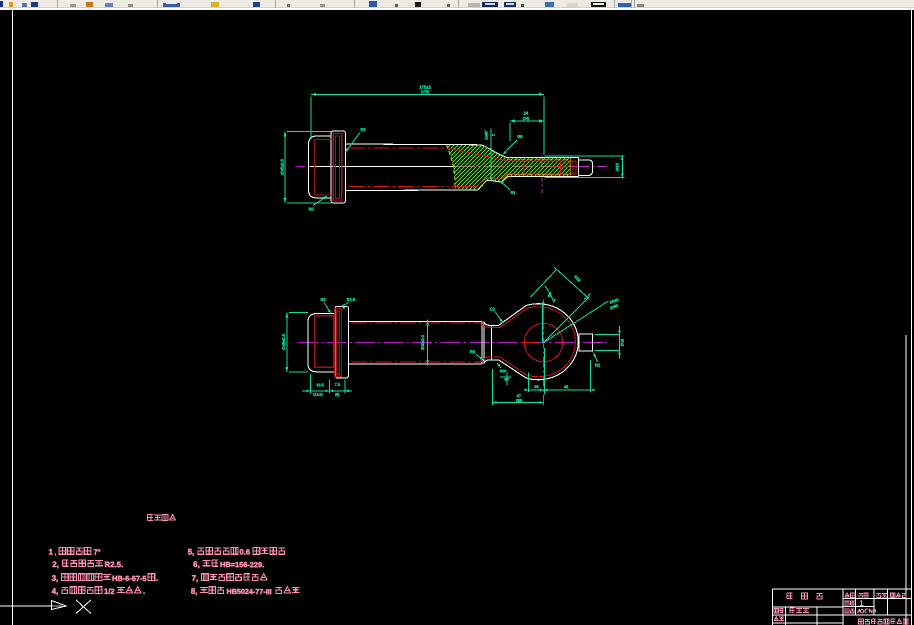 This screenshot has height=625, width=914. I want to click on svg-text: 13.5, so click(319, 385).